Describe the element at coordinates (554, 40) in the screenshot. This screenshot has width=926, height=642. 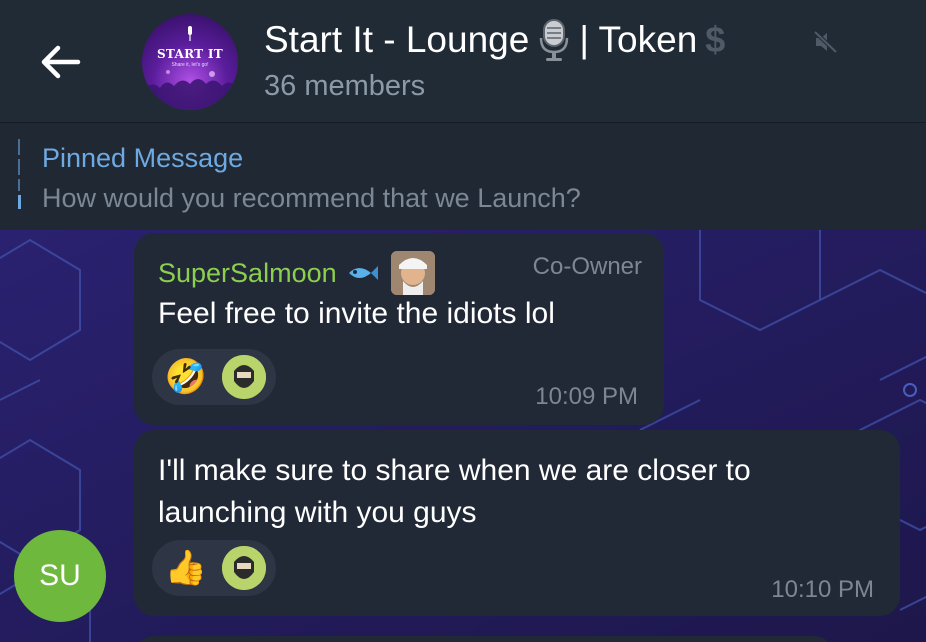
I see `microphone-emoji-icon` at that location.